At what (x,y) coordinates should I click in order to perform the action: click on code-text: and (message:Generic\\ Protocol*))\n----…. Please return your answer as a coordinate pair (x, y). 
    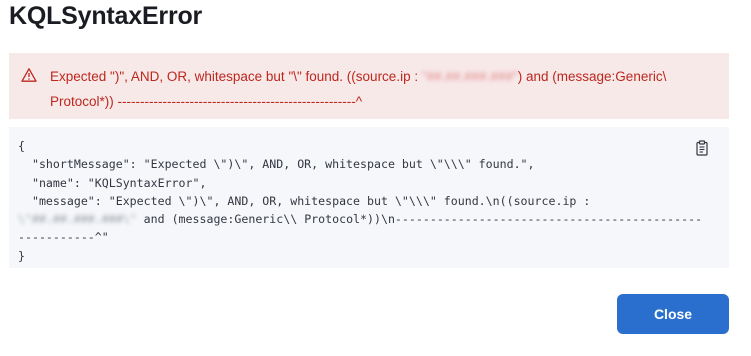
    Looking at the image, I should click on (419, 219).